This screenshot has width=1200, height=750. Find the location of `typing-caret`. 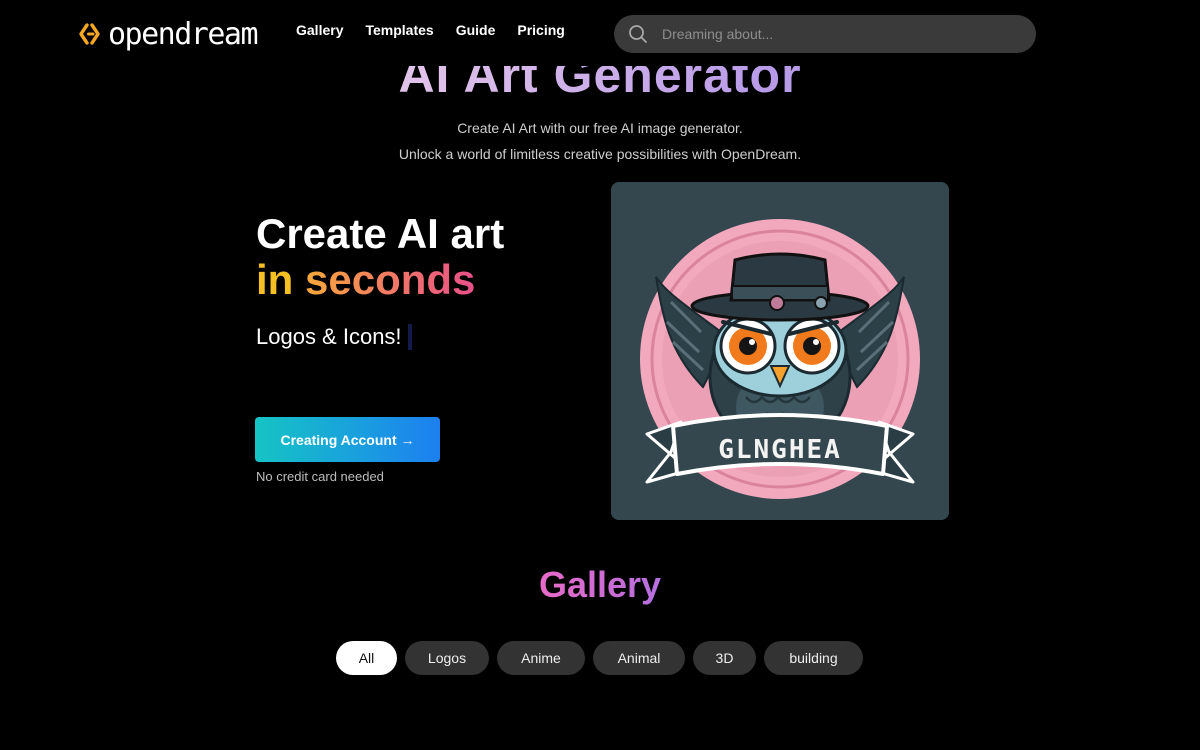

typing-caret is located at coordinates (409, 337).